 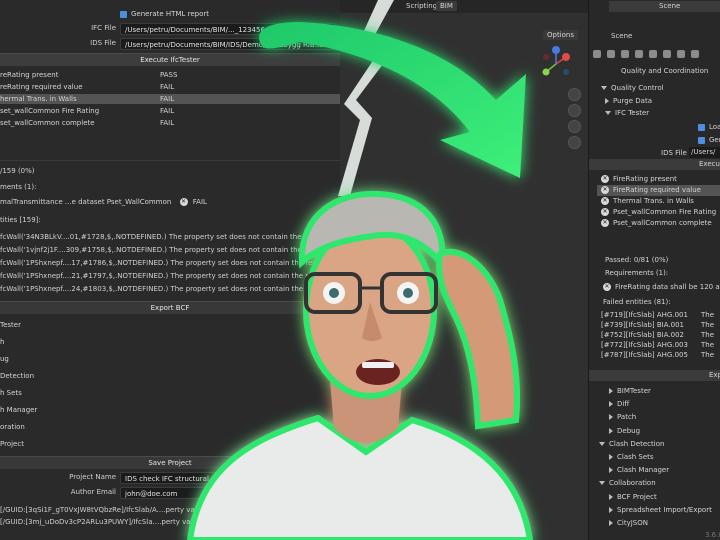 I want to click on entity-id: [#787][IfcSlab] AHG.005, so click(x=644, y=355).